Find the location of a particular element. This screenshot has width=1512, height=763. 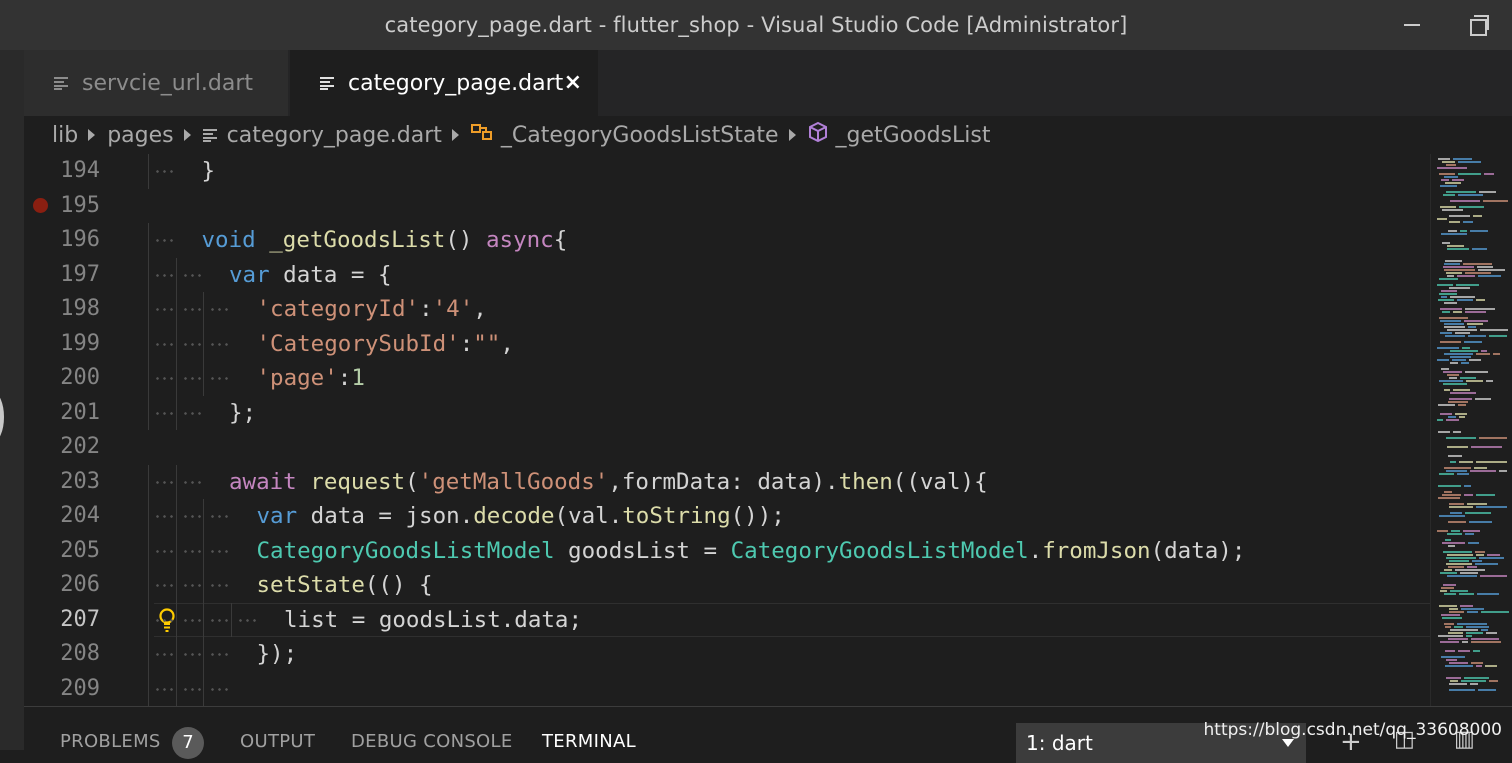

breadcrumb-method: _getGoodsList is located at coordinates (913, 135).